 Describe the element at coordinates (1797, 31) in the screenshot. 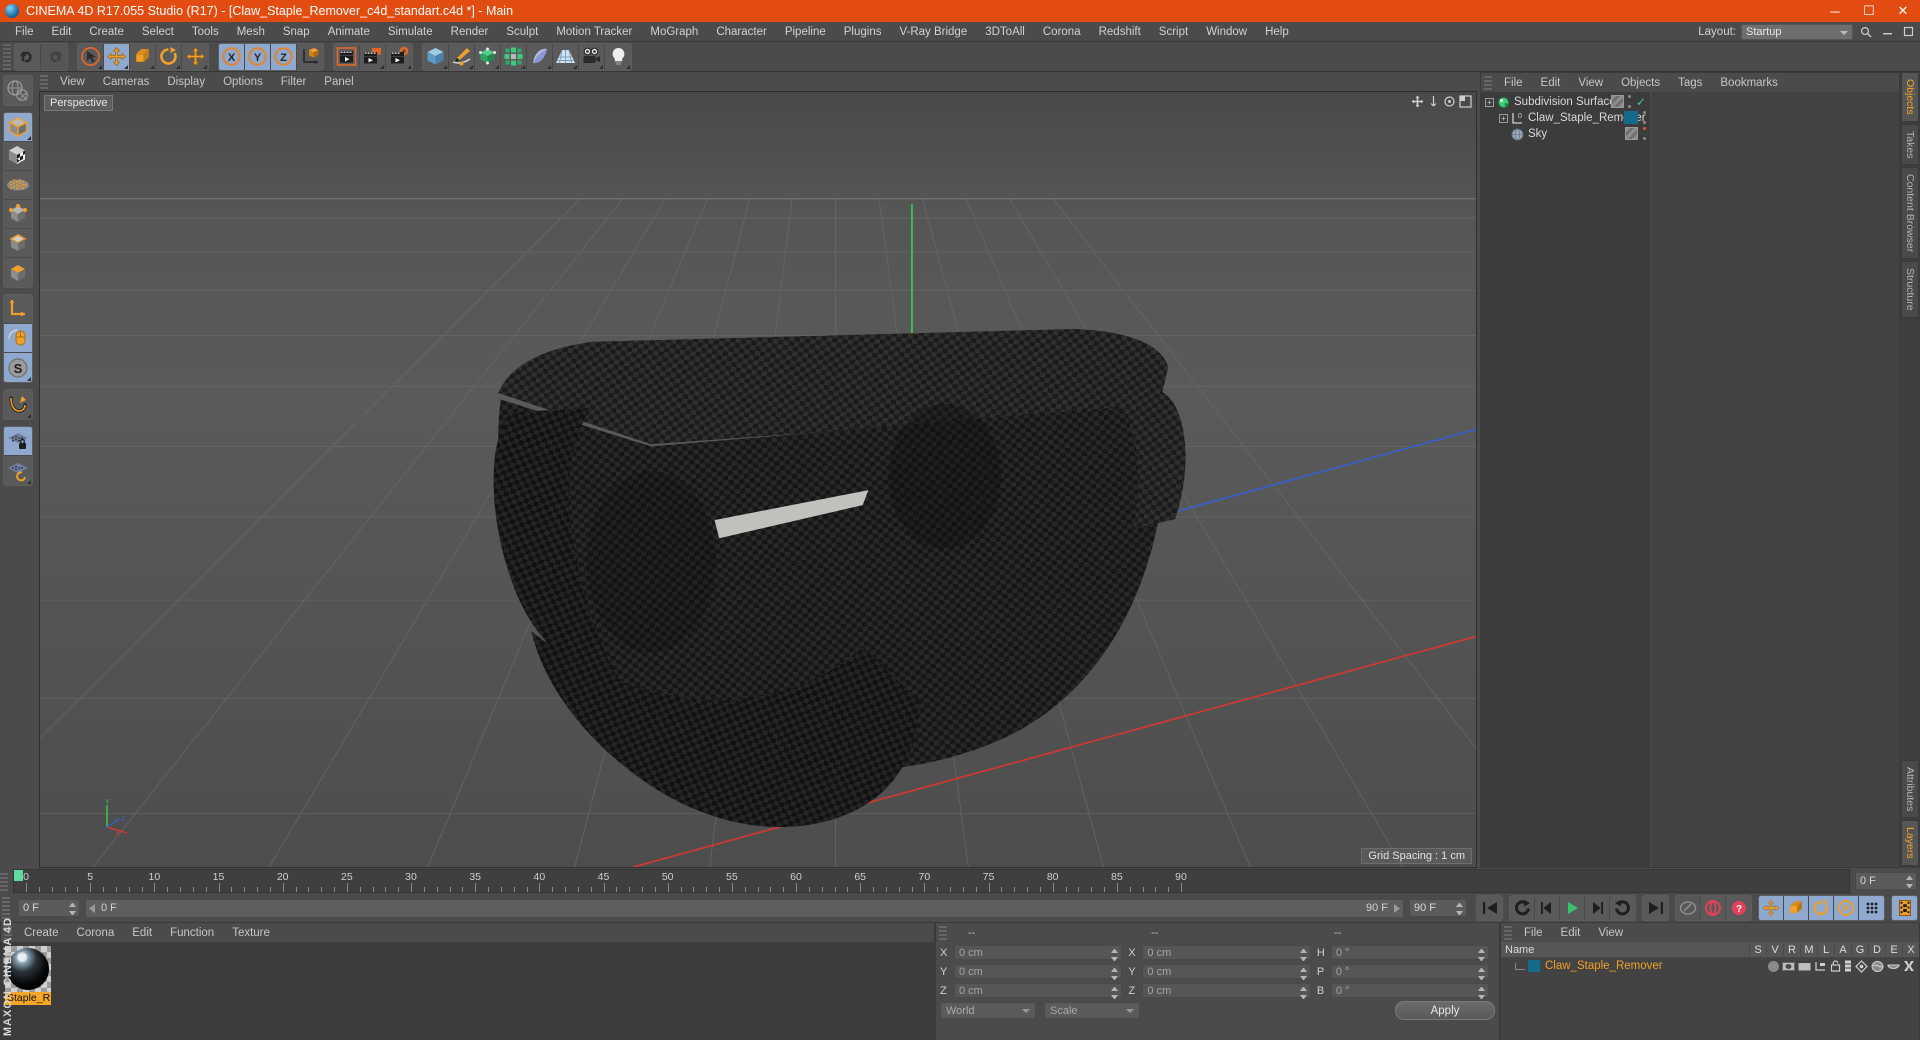

I see `layout-dropdown: Startup` at that location.